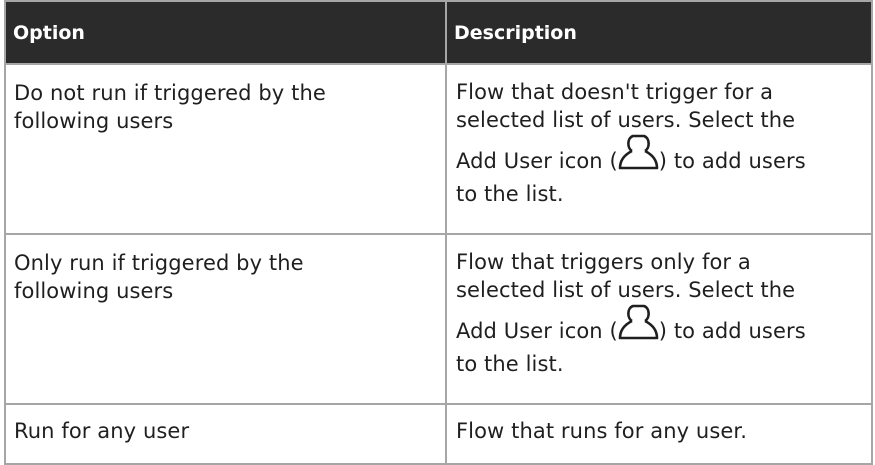  What do you see at coordinates (159, 263) in the screenshot?
I see `option-text-line: Only run if triggered by the` at bounding box center [159, 263].